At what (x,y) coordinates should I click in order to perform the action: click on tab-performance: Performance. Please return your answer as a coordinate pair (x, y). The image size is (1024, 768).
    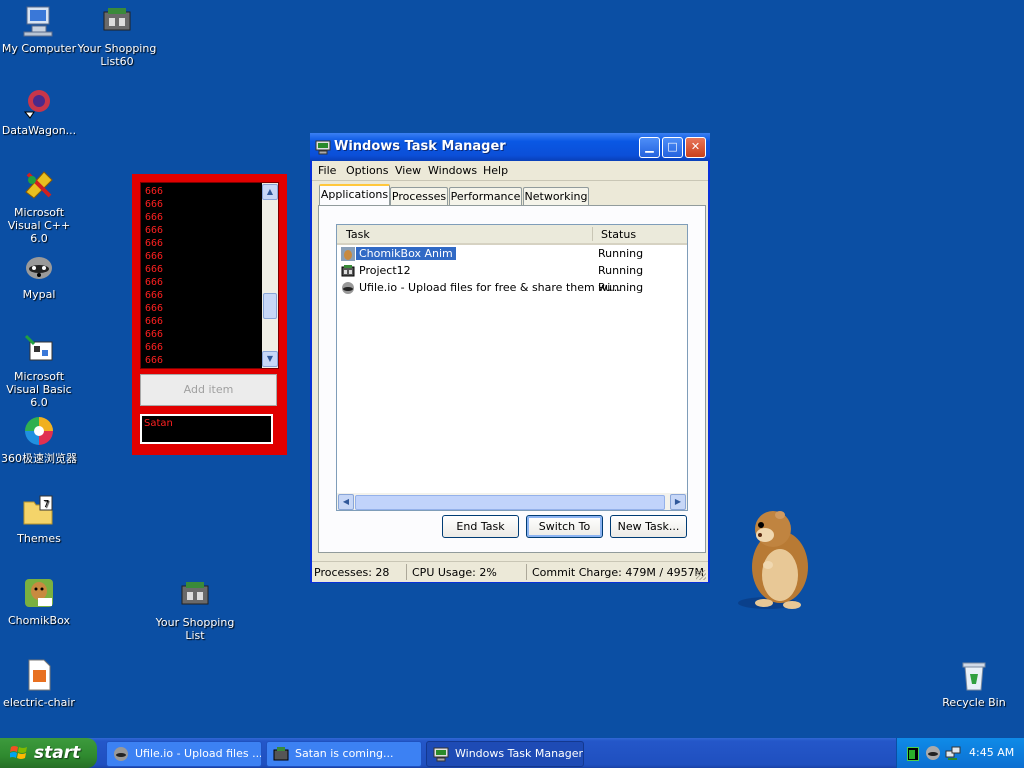
    Looking at the image, I should click on (485, 196).